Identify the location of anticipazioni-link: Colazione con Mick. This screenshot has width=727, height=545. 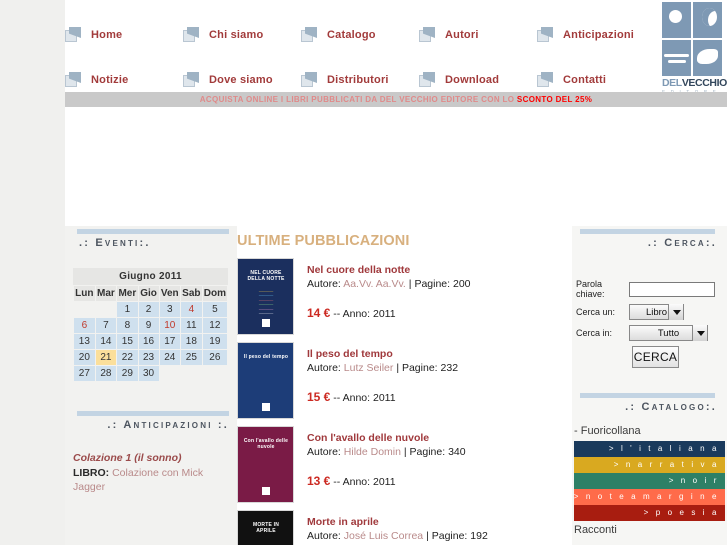
(157, 473).